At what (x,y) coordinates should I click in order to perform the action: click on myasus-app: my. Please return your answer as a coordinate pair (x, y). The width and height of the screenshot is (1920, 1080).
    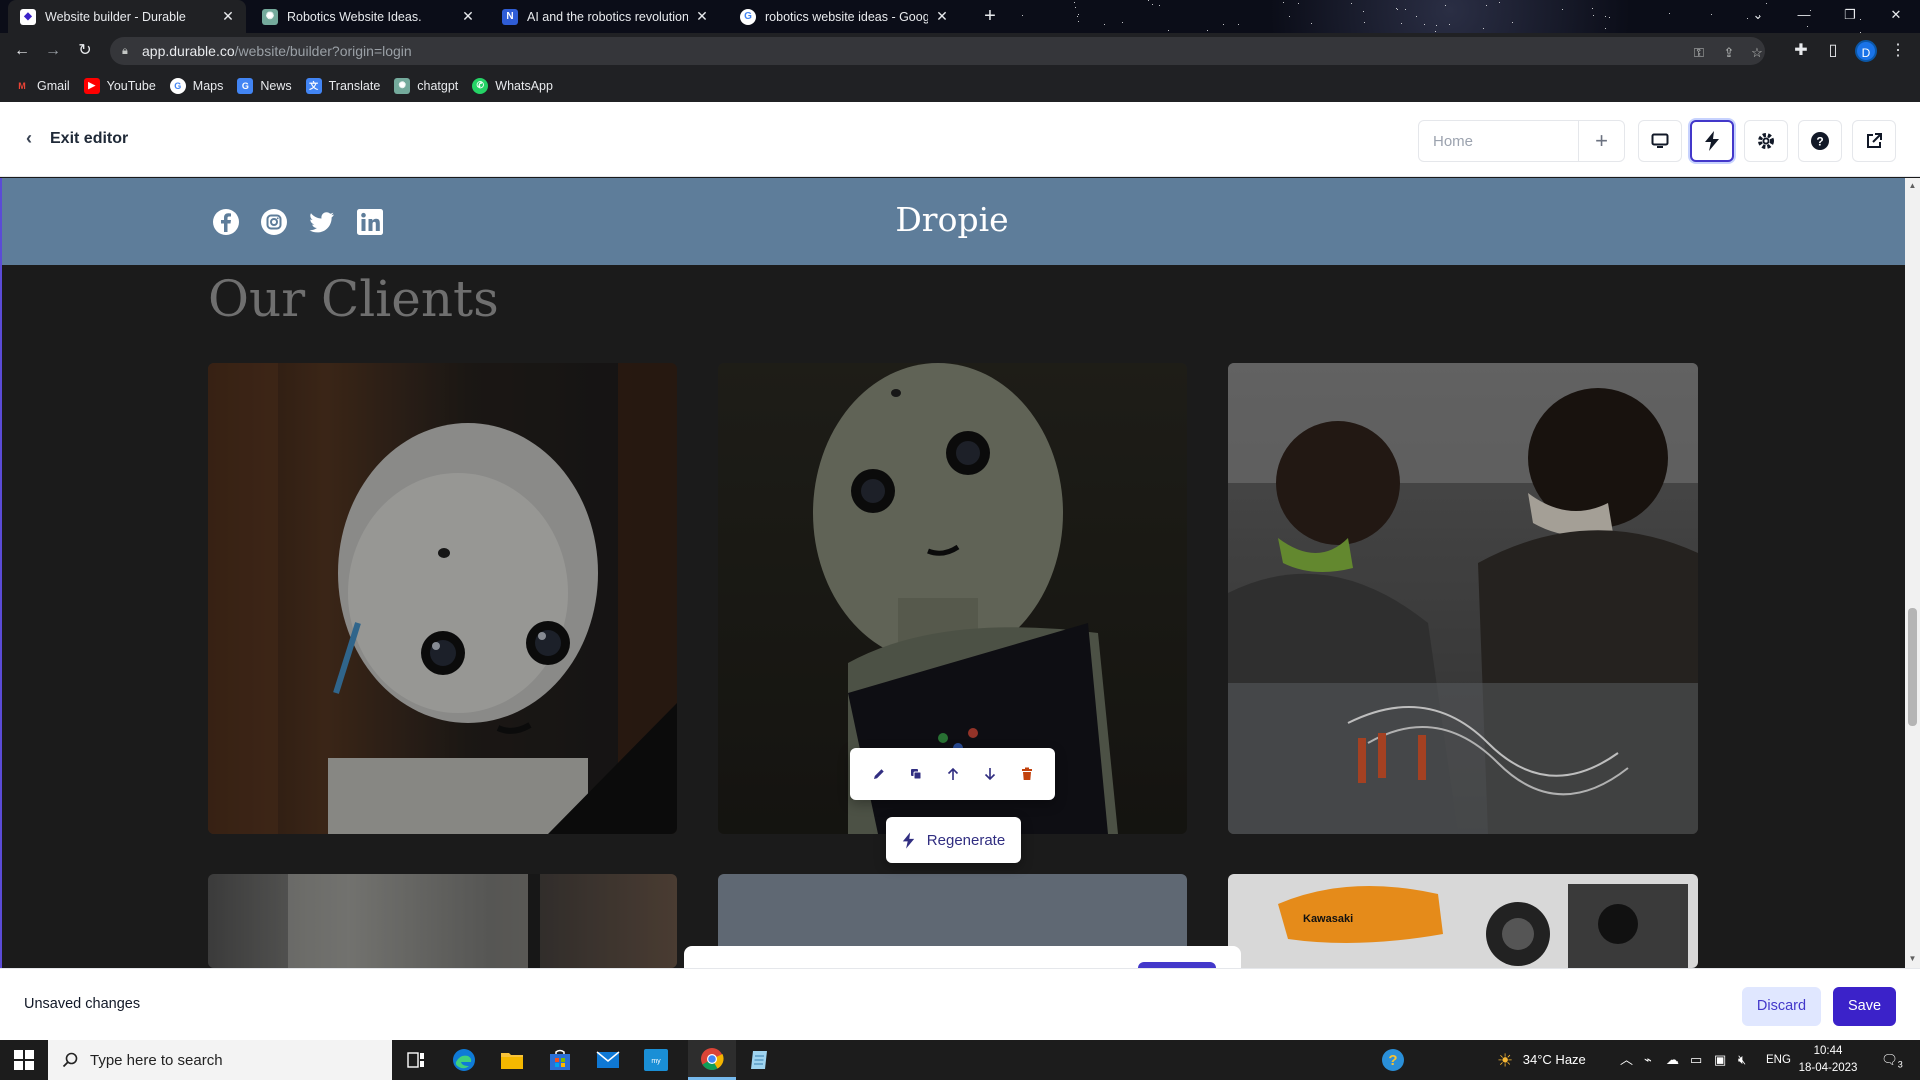
    Looking at the image, I should click on (656, 1060).